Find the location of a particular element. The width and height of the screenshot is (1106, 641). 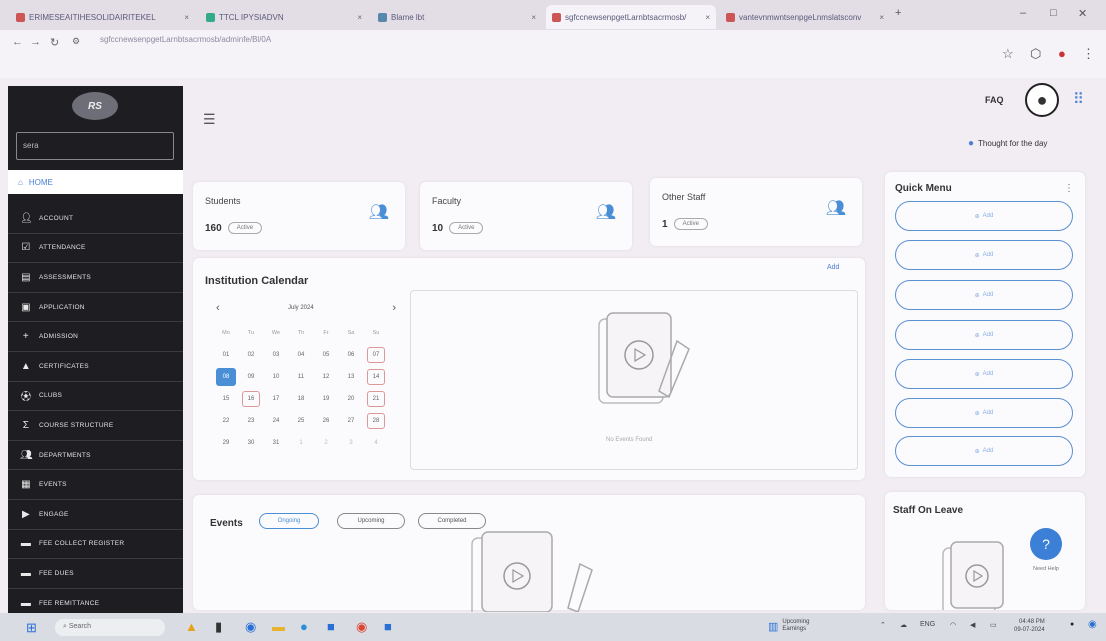

calendar-day: 22 is located at coordinates (226, 421).